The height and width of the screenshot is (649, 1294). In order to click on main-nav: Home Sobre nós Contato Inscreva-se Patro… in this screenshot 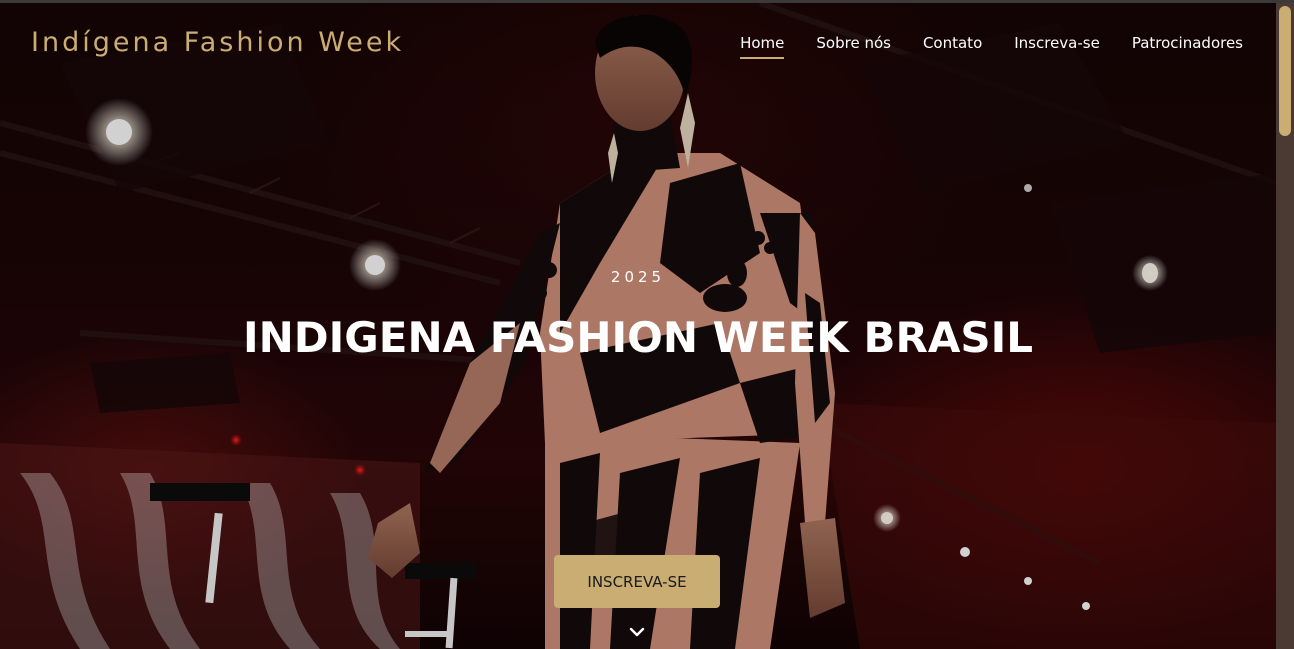, I will do `click(975, 46)`.